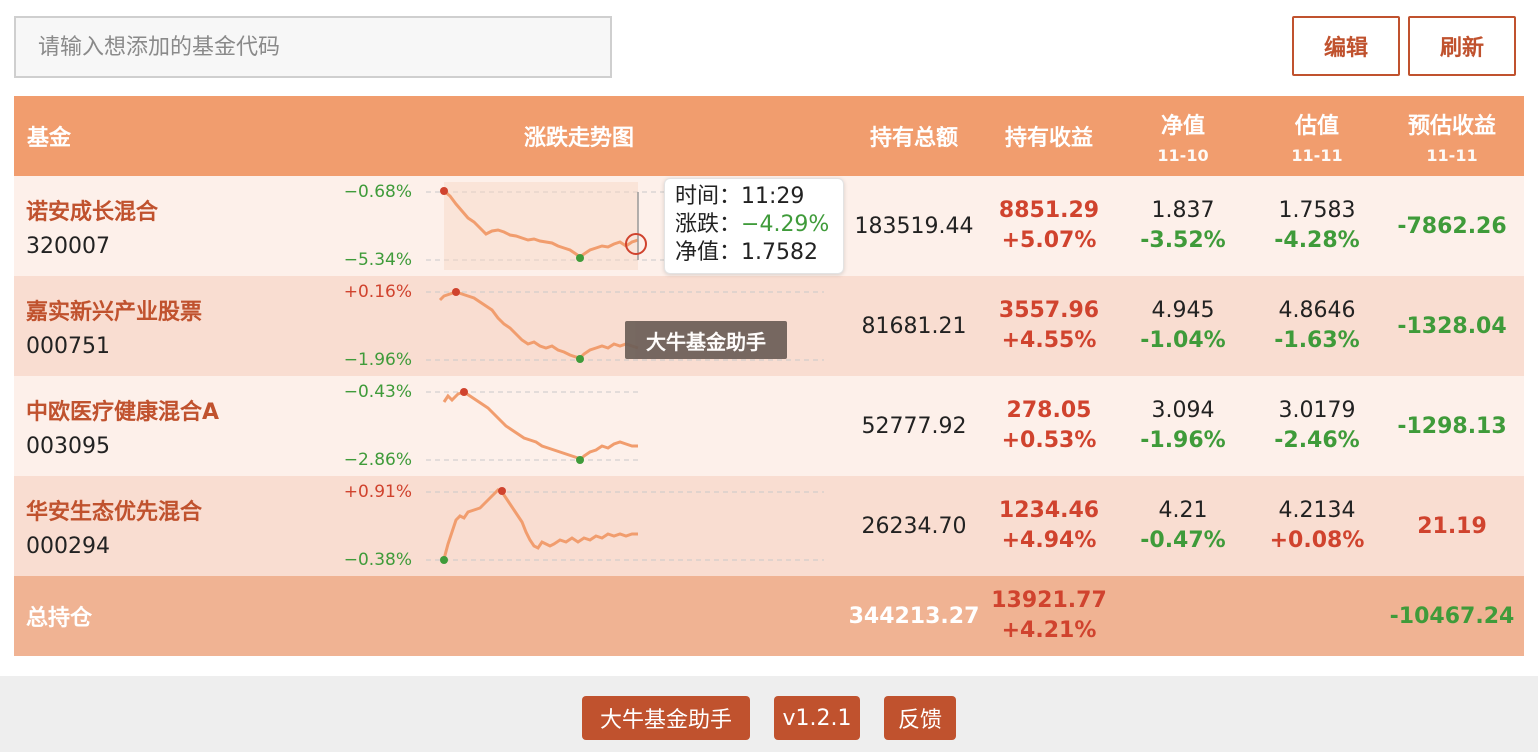 Image resolution: width=1538 pixels, height=752 pixels. I want to click on holding-total: 81681.21, so click(914, 326).